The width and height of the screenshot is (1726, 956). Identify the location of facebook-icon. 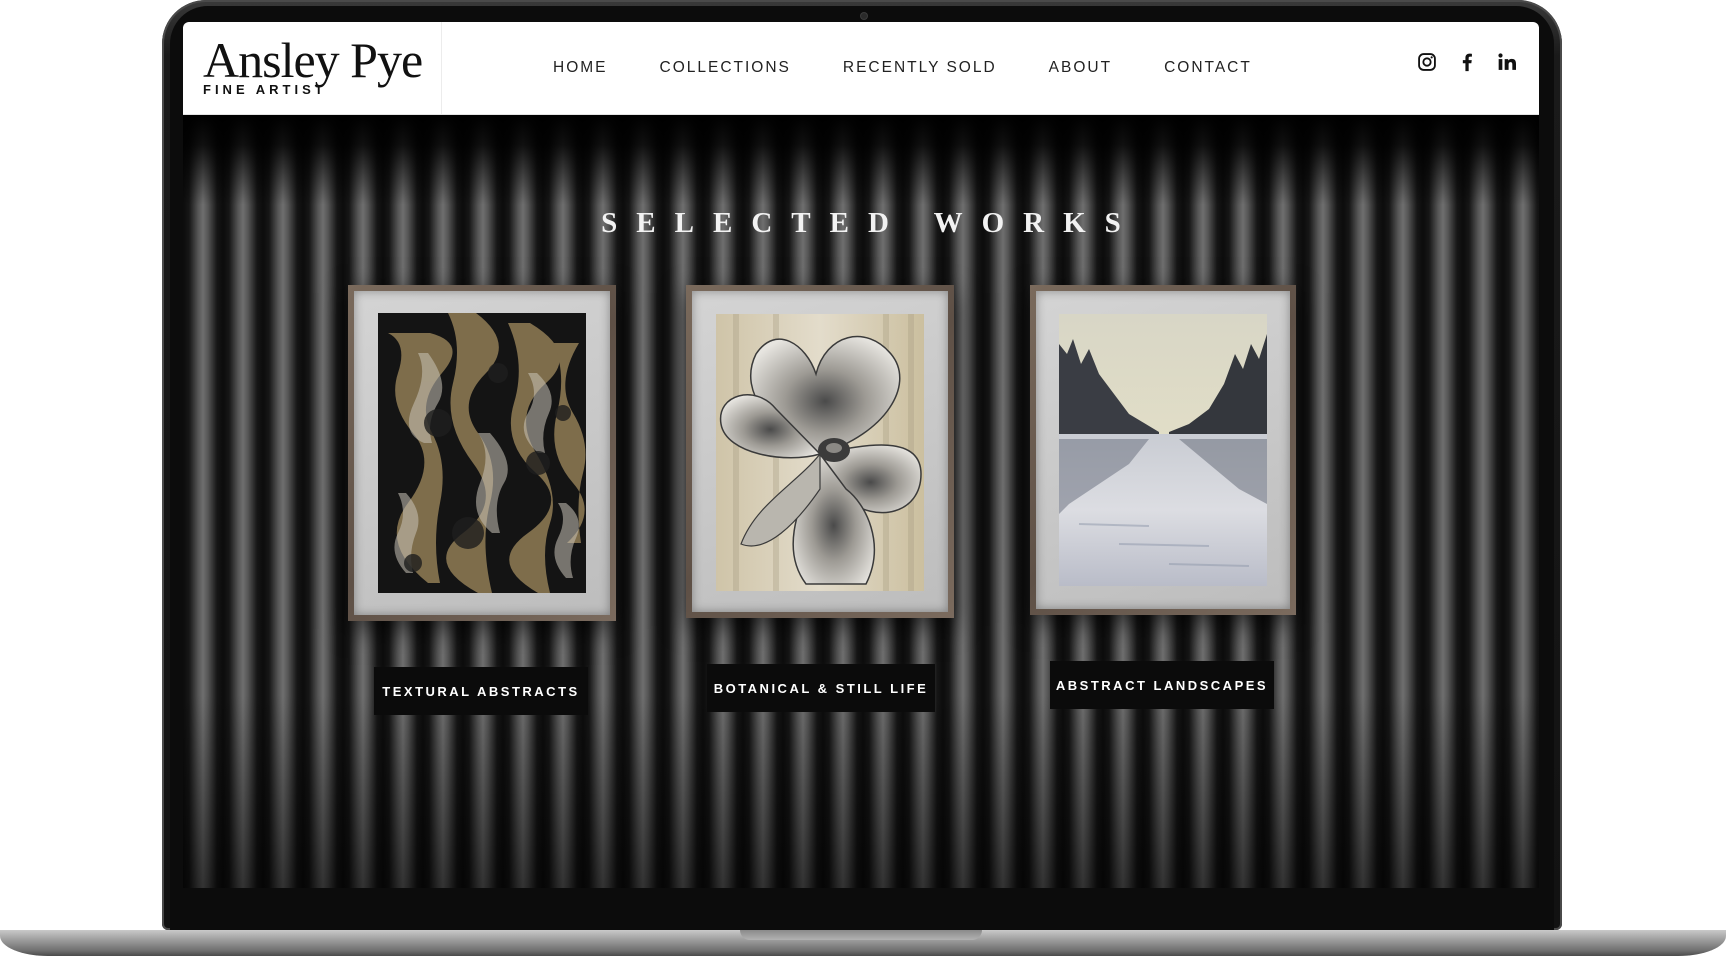
(1467, 62).